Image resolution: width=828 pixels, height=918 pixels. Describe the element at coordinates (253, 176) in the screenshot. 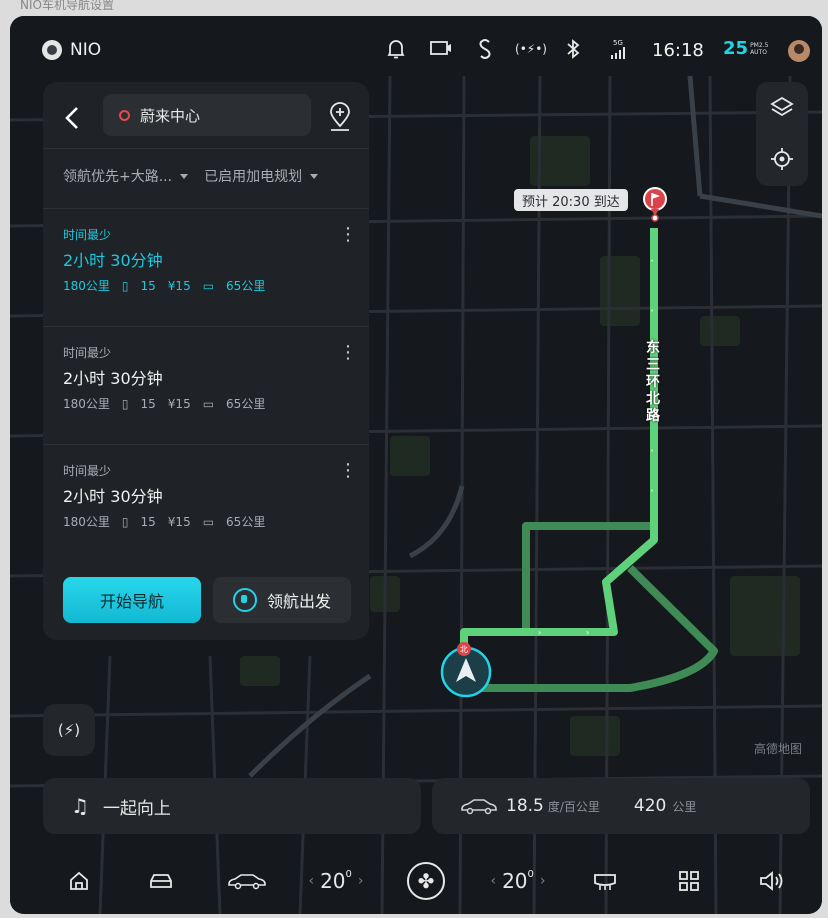

I see `charge-plan-dropdown: 已启用加电规划` at that location.